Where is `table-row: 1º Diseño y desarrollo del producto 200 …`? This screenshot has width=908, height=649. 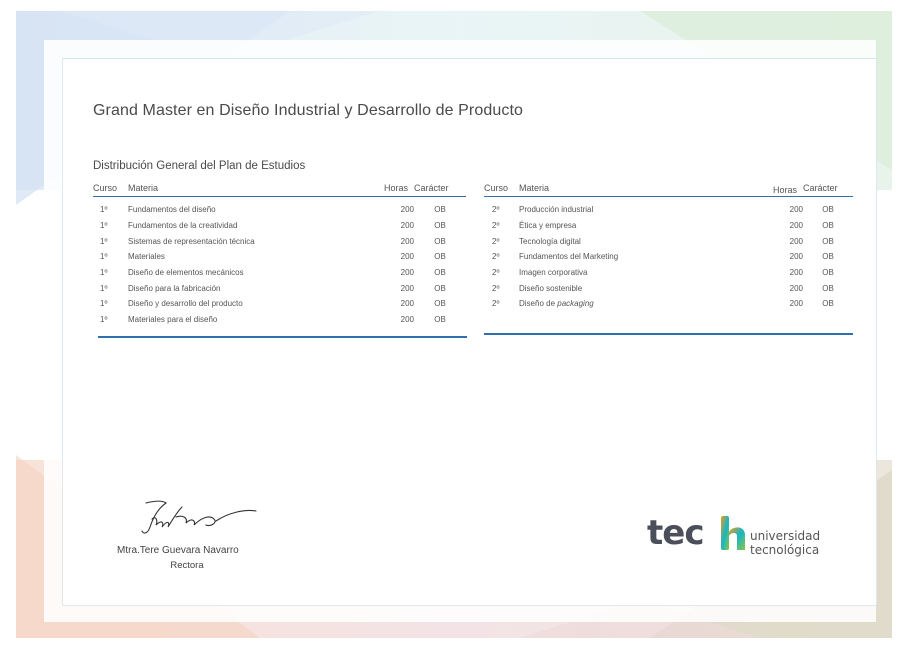 table-row: 1º Diseño y desarrollo del producto 200 … is located at coordinates (279, 304).